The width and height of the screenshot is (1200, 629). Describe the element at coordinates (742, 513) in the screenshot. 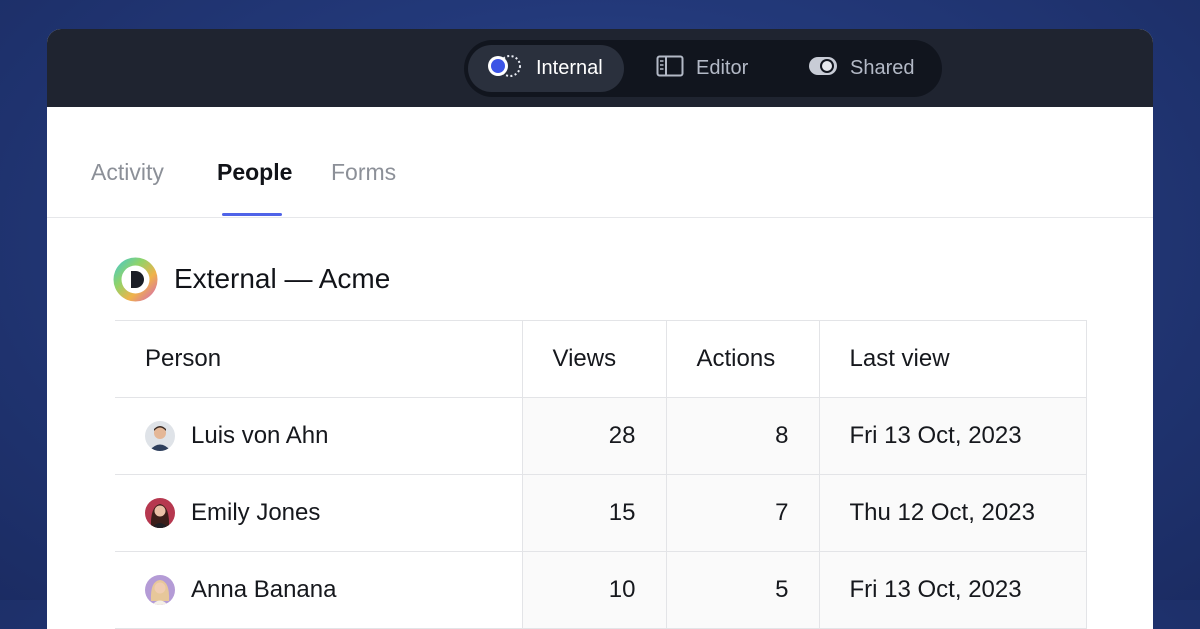

I see `actions-cell: 7` at that location.